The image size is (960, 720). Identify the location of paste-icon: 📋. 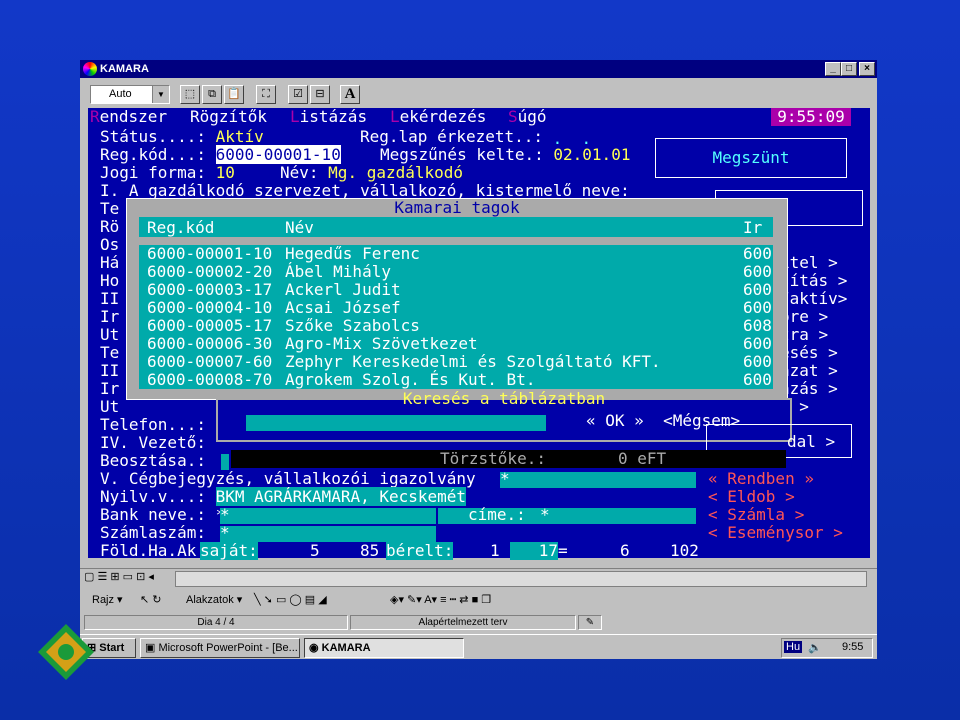
(234, 94).